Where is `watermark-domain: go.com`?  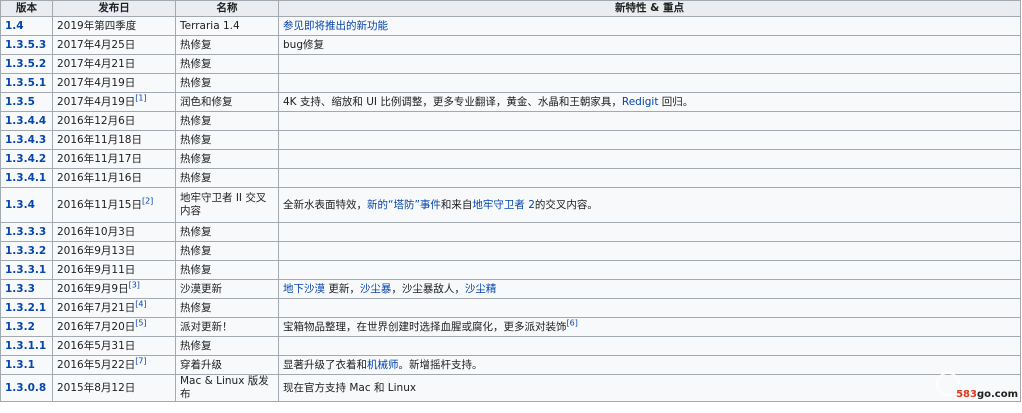
watermark-domain: go.com is located at coordinates (997, 394).